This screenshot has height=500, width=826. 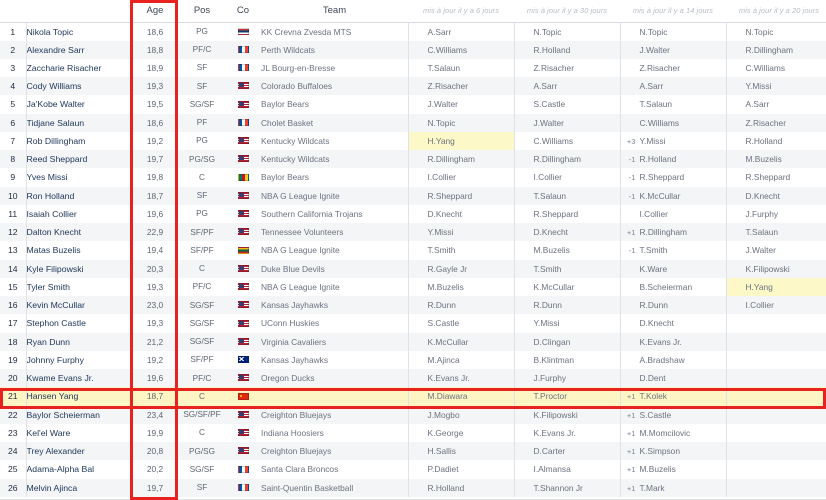 What do you see at coordinates (78, 323) in the screenshot?
I see `player-name: Stephon Castle` at bounding box center [78, 323].